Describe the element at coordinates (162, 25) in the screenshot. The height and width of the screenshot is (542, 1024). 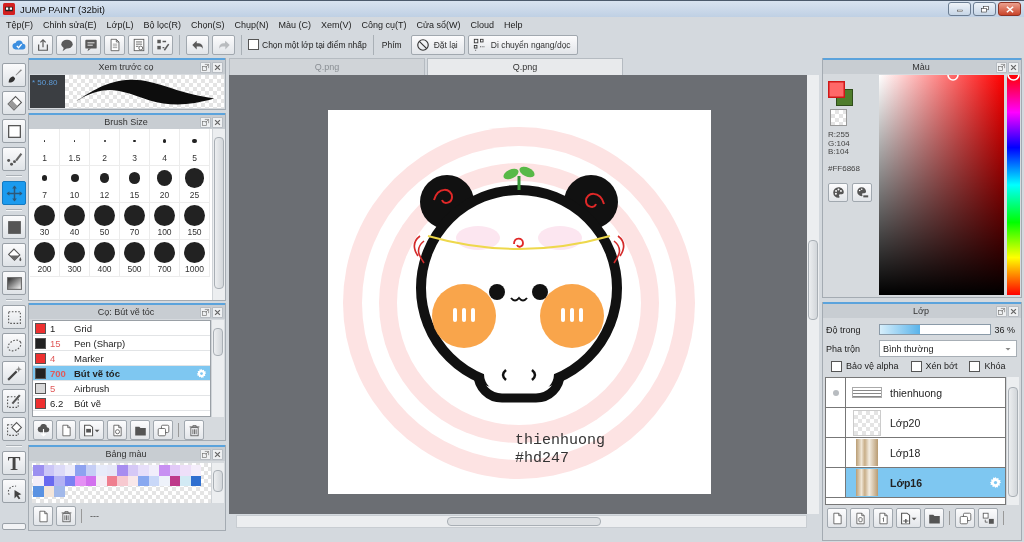
I see `menu-item: Bộ lọc(R)` at that location.